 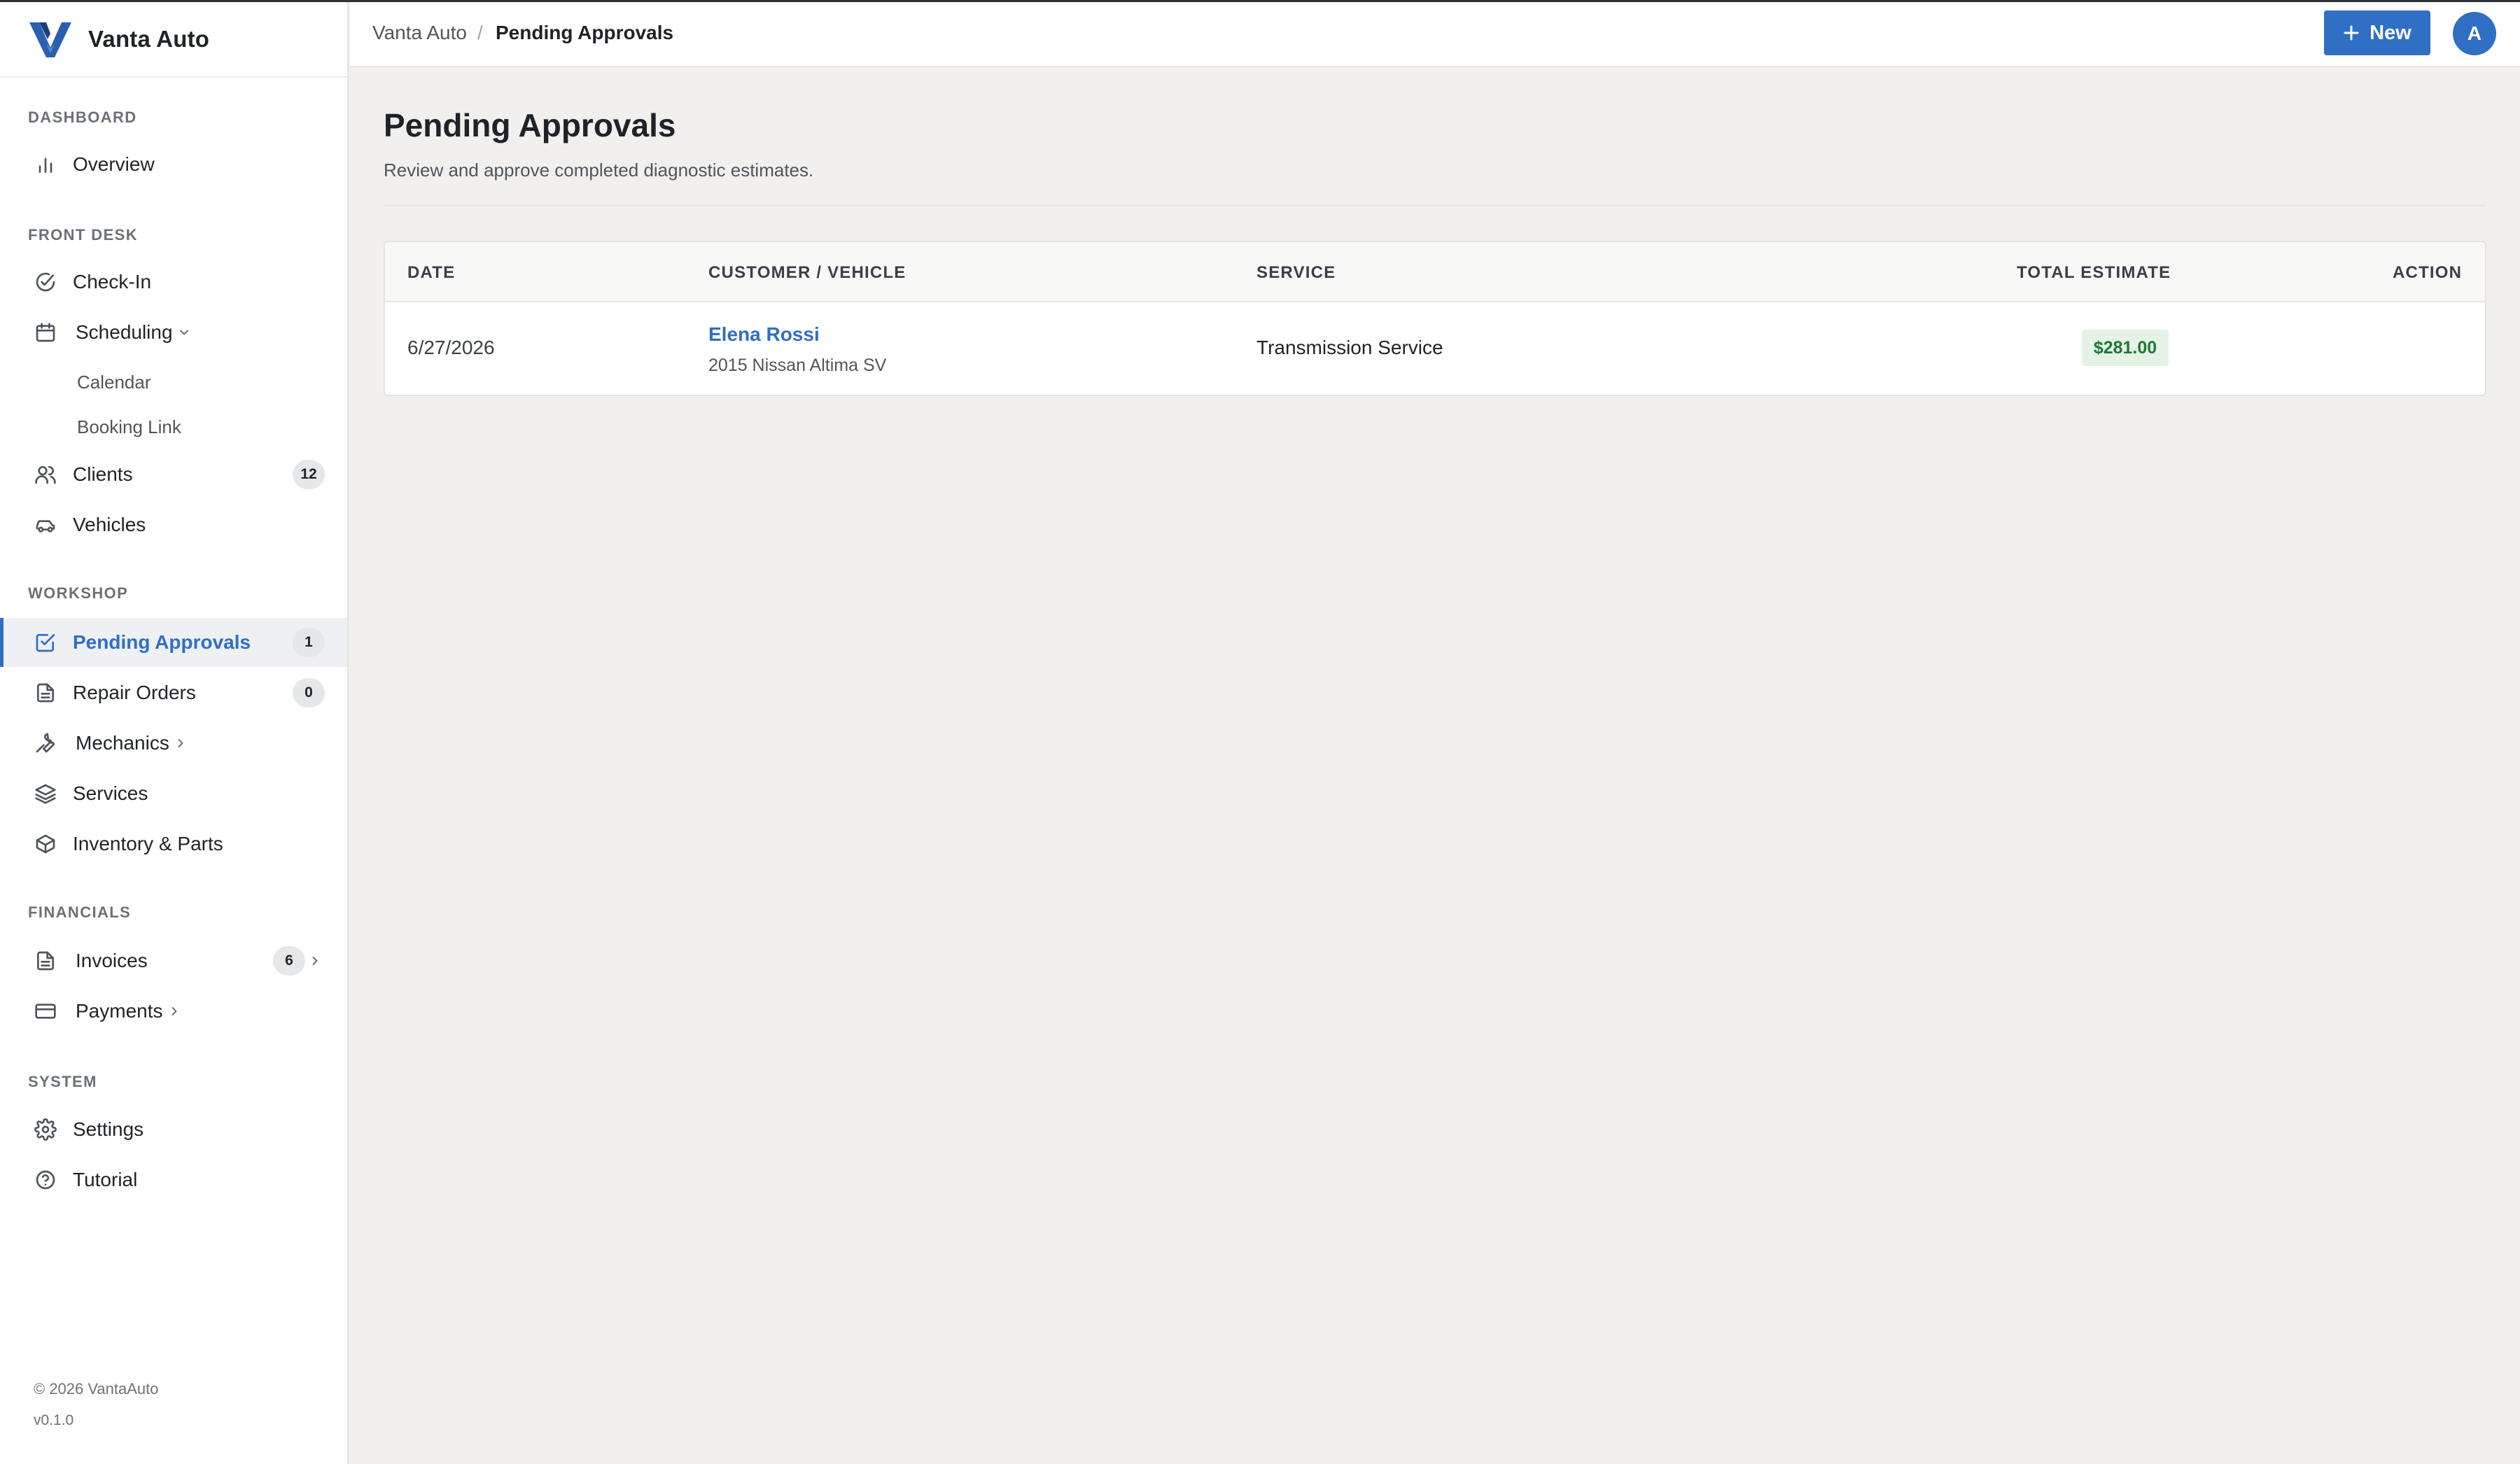 What do you see at coordinates (1435, 205) in the screenshot?
I see `divider` at bounding box center [1435, 205].